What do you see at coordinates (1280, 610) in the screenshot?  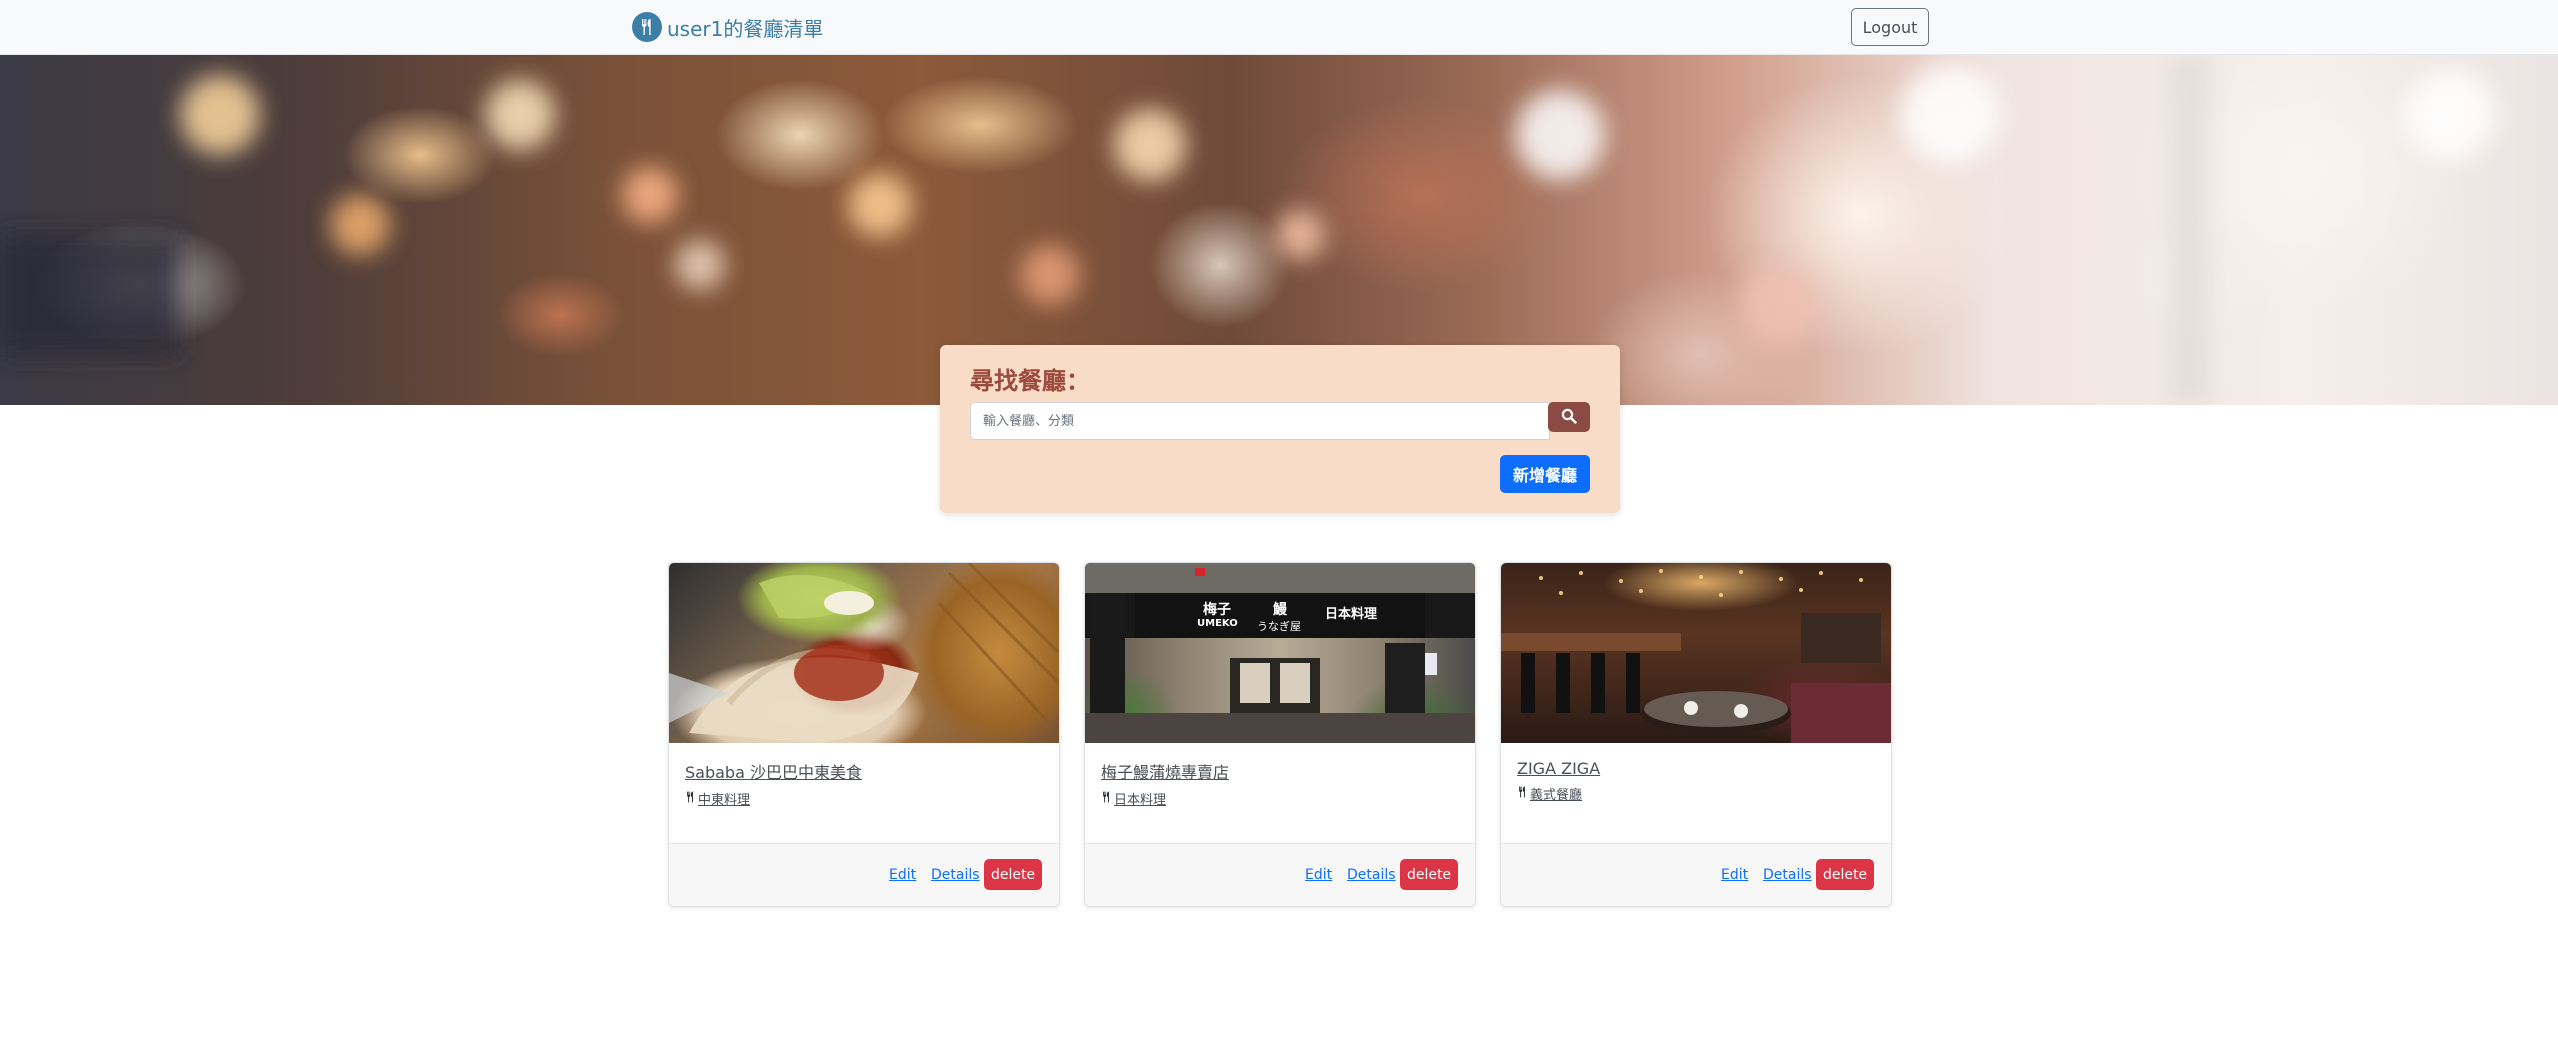 I see `sign-text: 鰻` at bounding box center [1280, 610].